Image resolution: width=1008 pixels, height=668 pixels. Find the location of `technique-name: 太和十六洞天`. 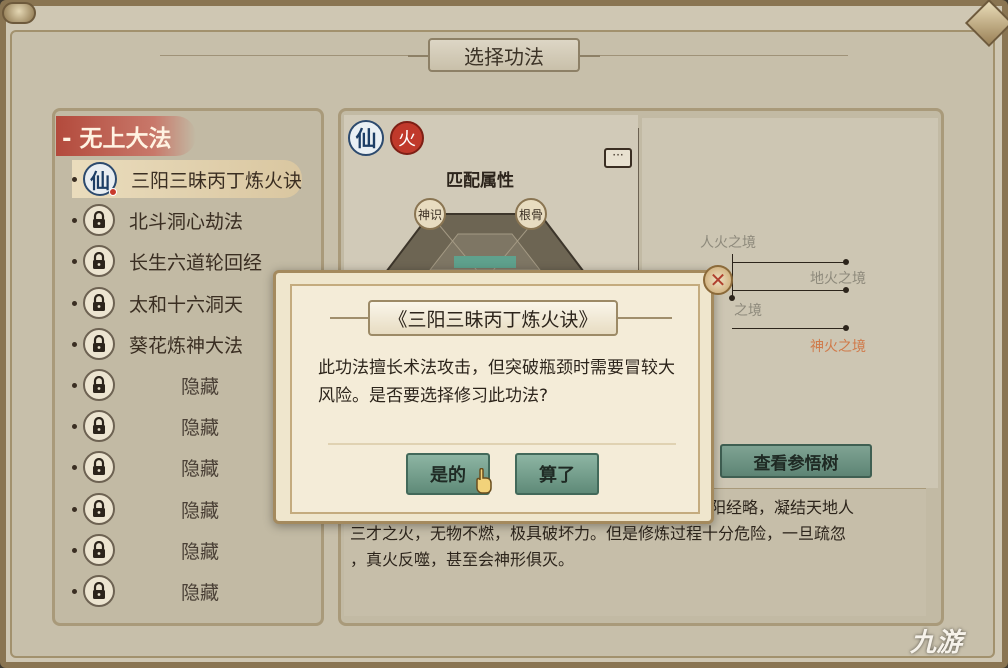

technique-name: 太和十六洞天 is located at coordinates (186, 304).